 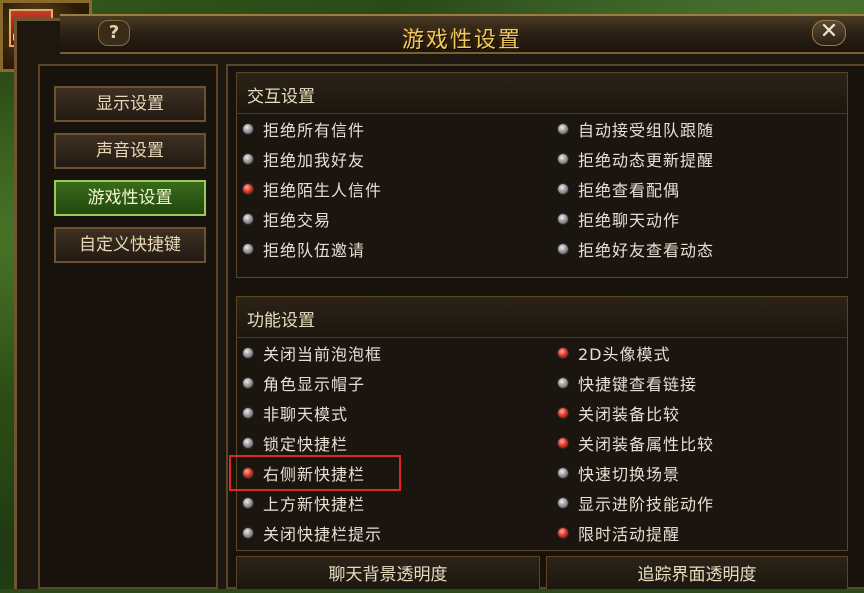 I want to click on function-option-left-6: 关闭快捷栏提示, so click(x=312, y=533).